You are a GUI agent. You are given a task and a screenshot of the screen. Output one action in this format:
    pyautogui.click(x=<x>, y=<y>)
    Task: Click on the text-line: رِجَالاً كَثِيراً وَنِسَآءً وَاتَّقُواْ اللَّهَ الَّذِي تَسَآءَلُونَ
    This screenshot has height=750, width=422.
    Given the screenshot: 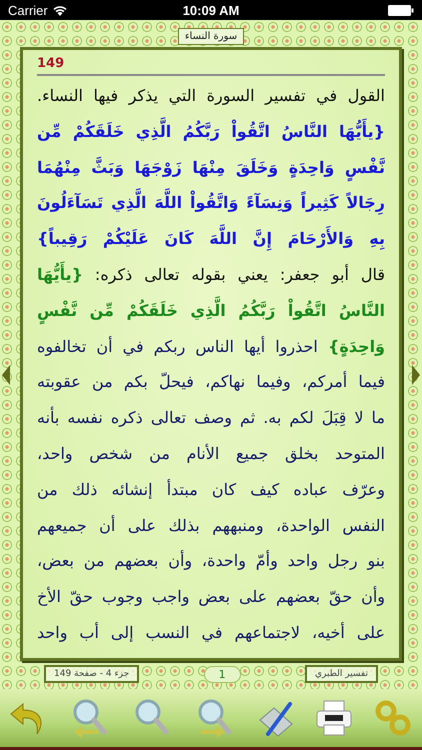 What is the action you would take?
    pyautogui.click(x=211, y=203)
    